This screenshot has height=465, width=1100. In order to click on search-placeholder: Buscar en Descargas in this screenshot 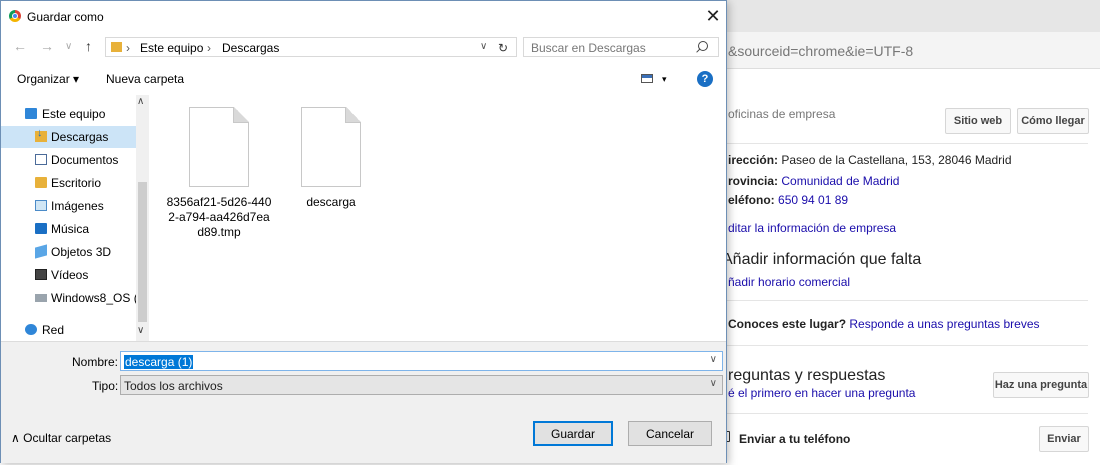, I will do `click(588, 48)`.